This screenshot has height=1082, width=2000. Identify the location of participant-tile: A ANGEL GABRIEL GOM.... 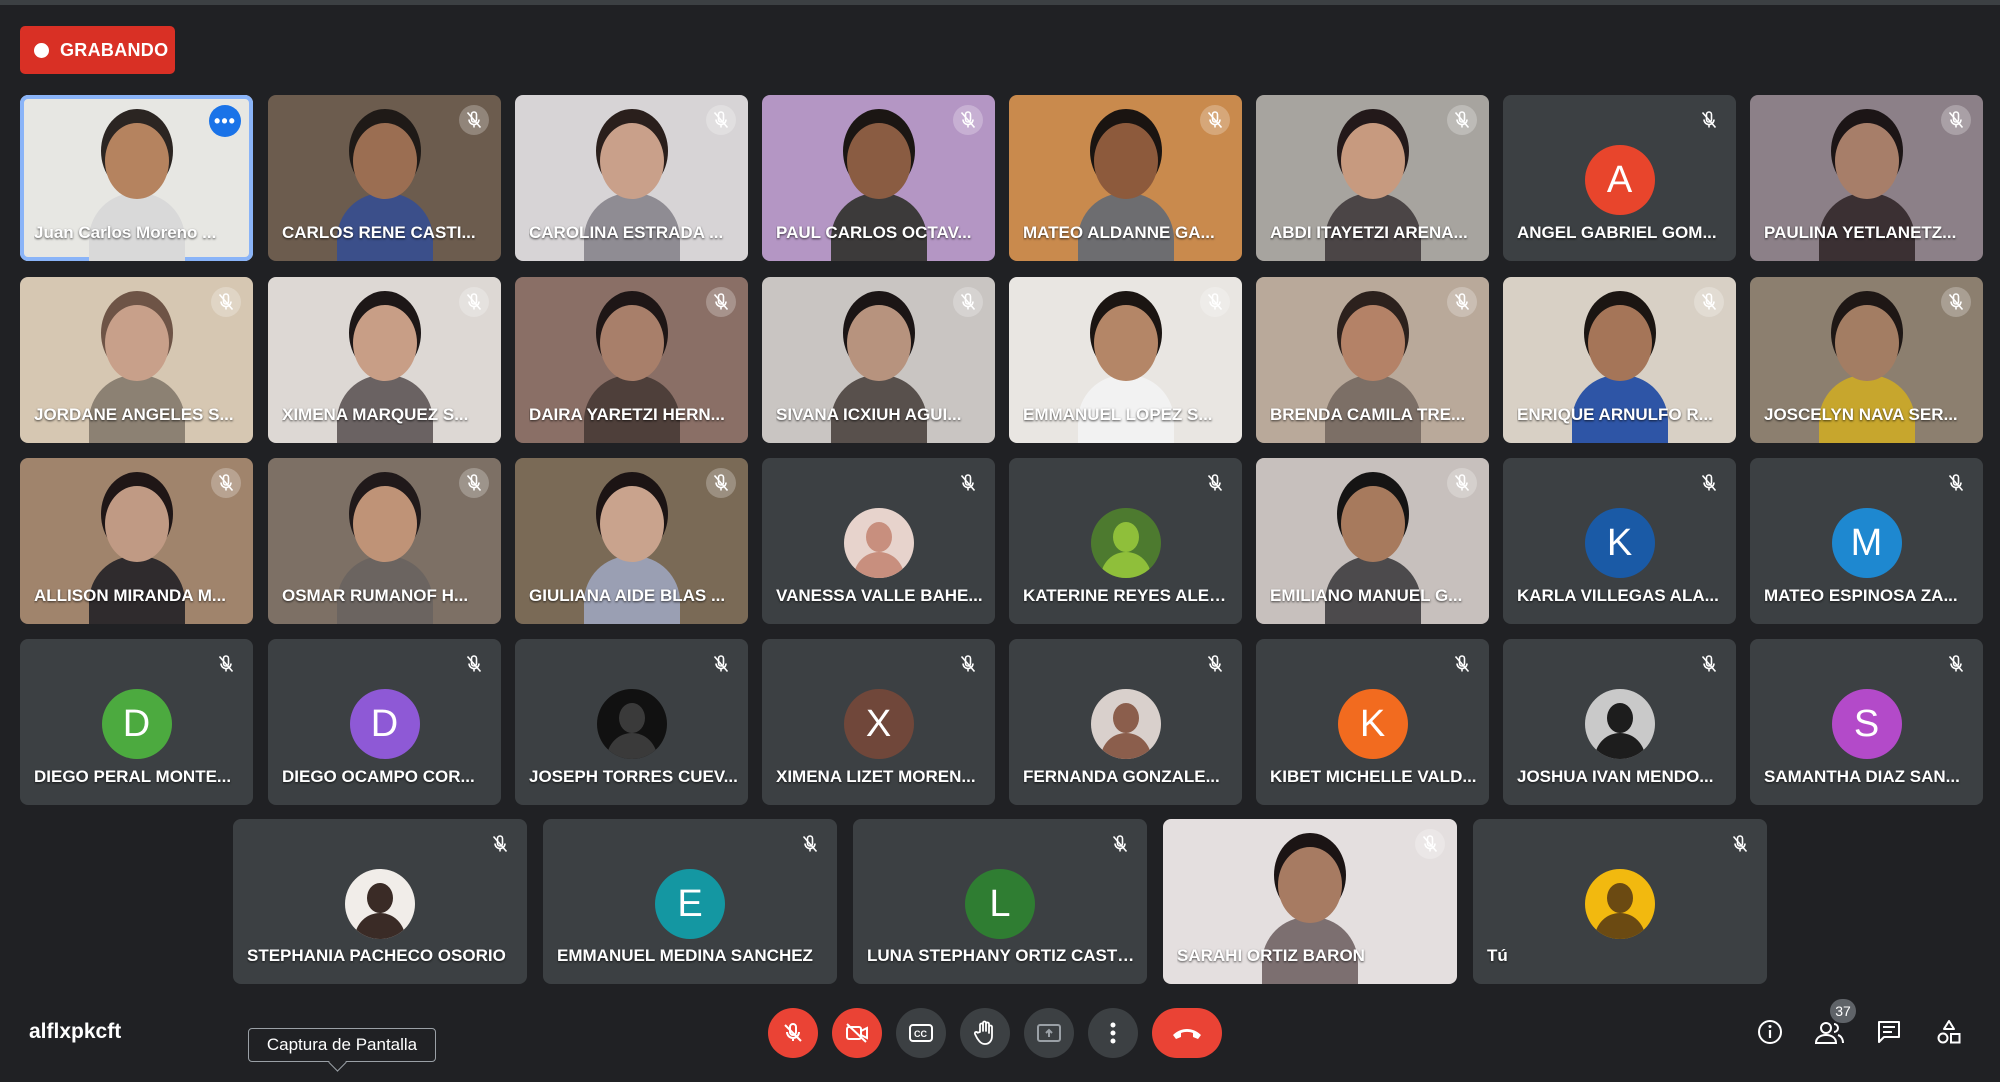
(1619, 178).